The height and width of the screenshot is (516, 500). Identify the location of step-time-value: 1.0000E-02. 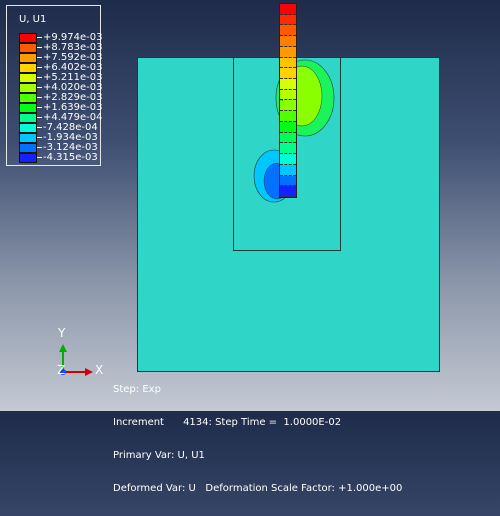
(312, 422).